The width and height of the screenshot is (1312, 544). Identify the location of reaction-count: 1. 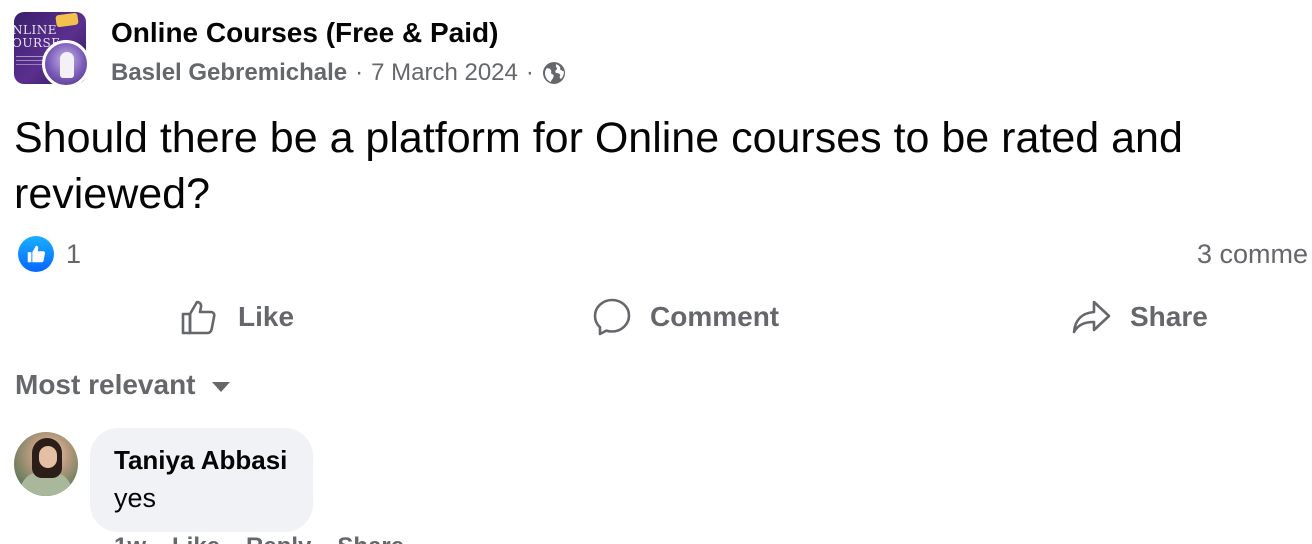
(74, 254).